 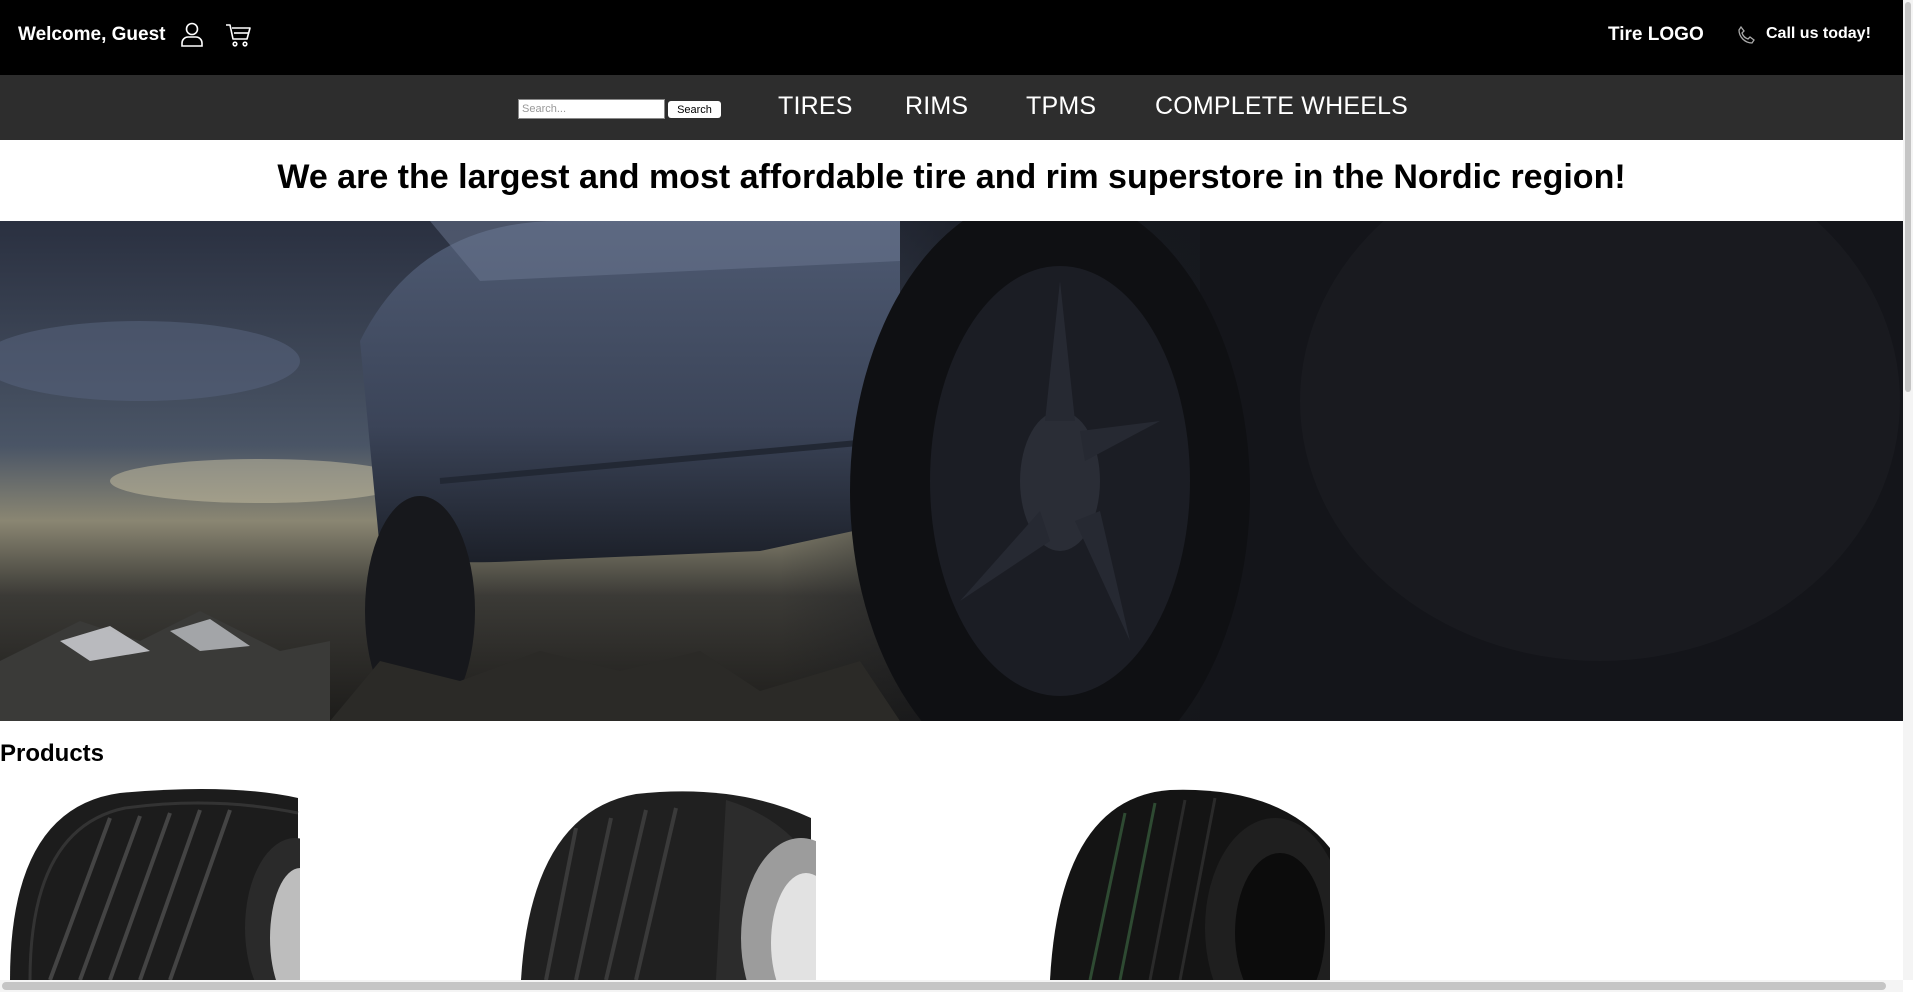 I want to click on phone-icon, so click(x=1746, y=35).